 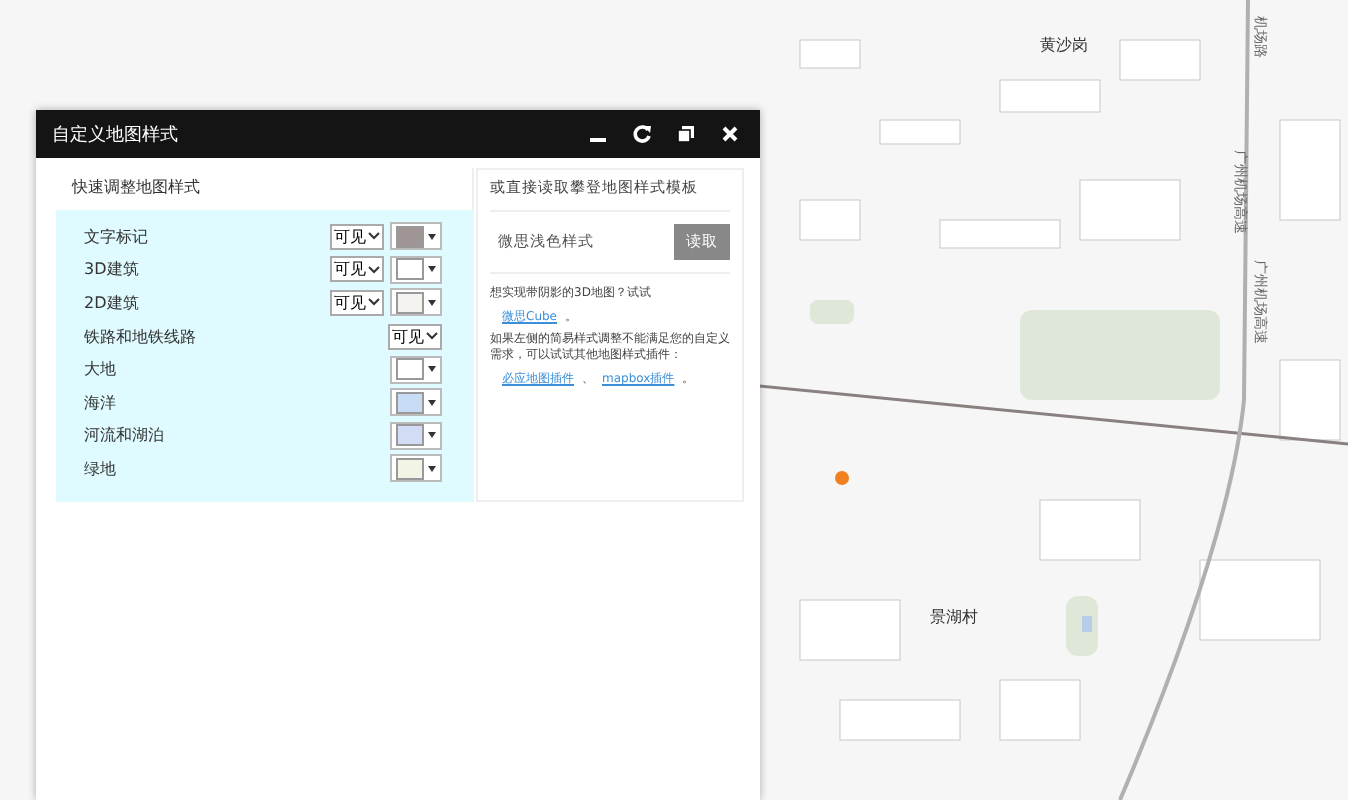 I want to click on layer-label: 河流和湖泊, so click(x=124, y=435).